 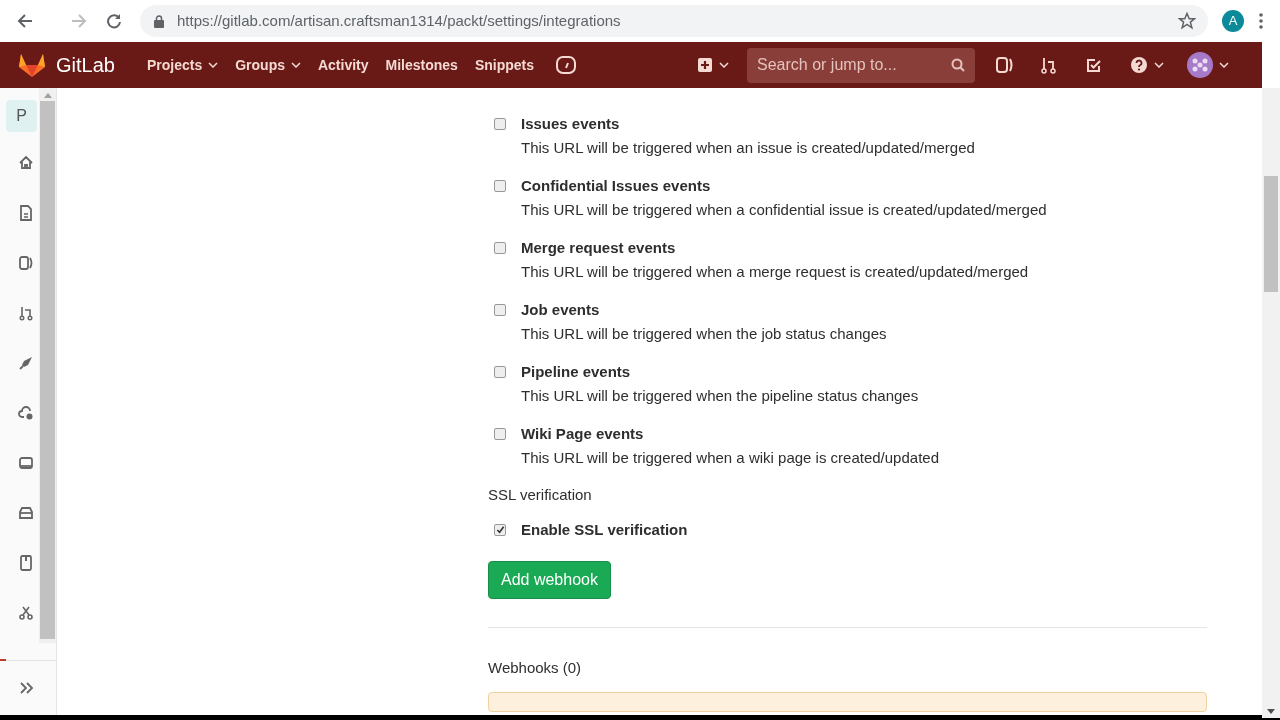 I want to click on expand-chevrons-icon, so click(x=27, y=688).